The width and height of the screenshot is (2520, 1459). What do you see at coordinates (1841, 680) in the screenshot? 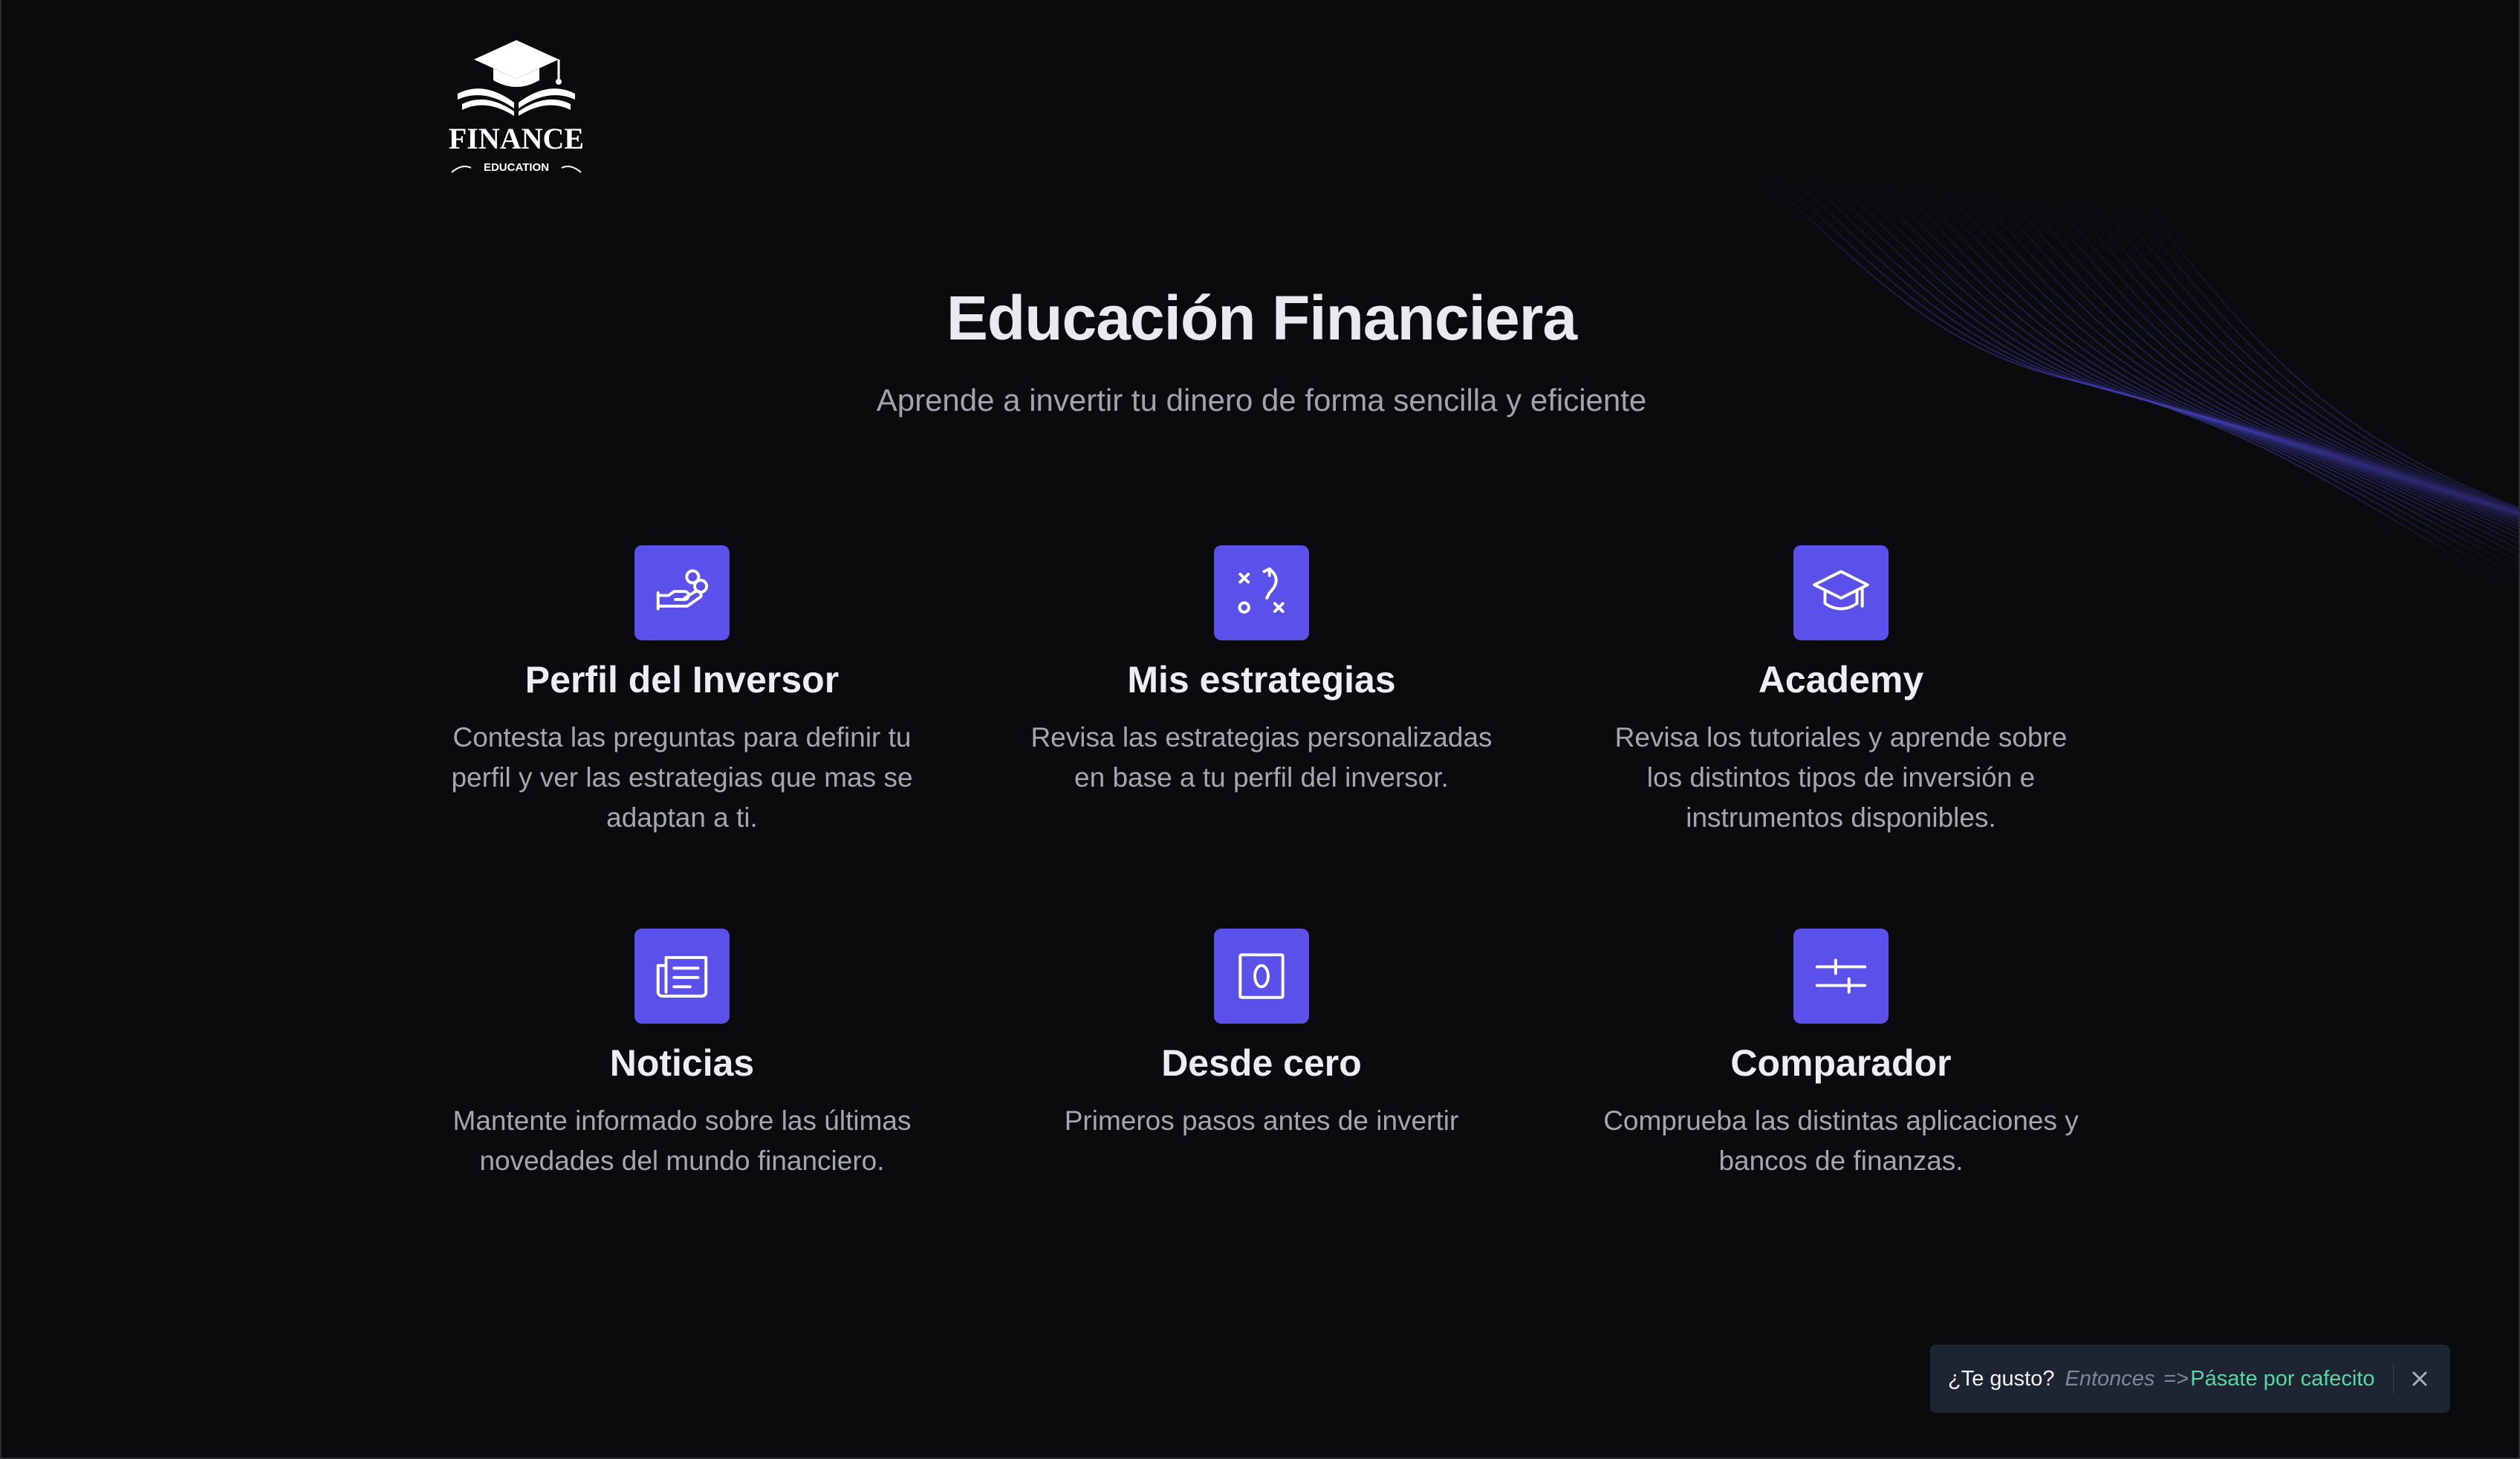
I see `feature-title: Academy` at bounding box center [1841, 680].